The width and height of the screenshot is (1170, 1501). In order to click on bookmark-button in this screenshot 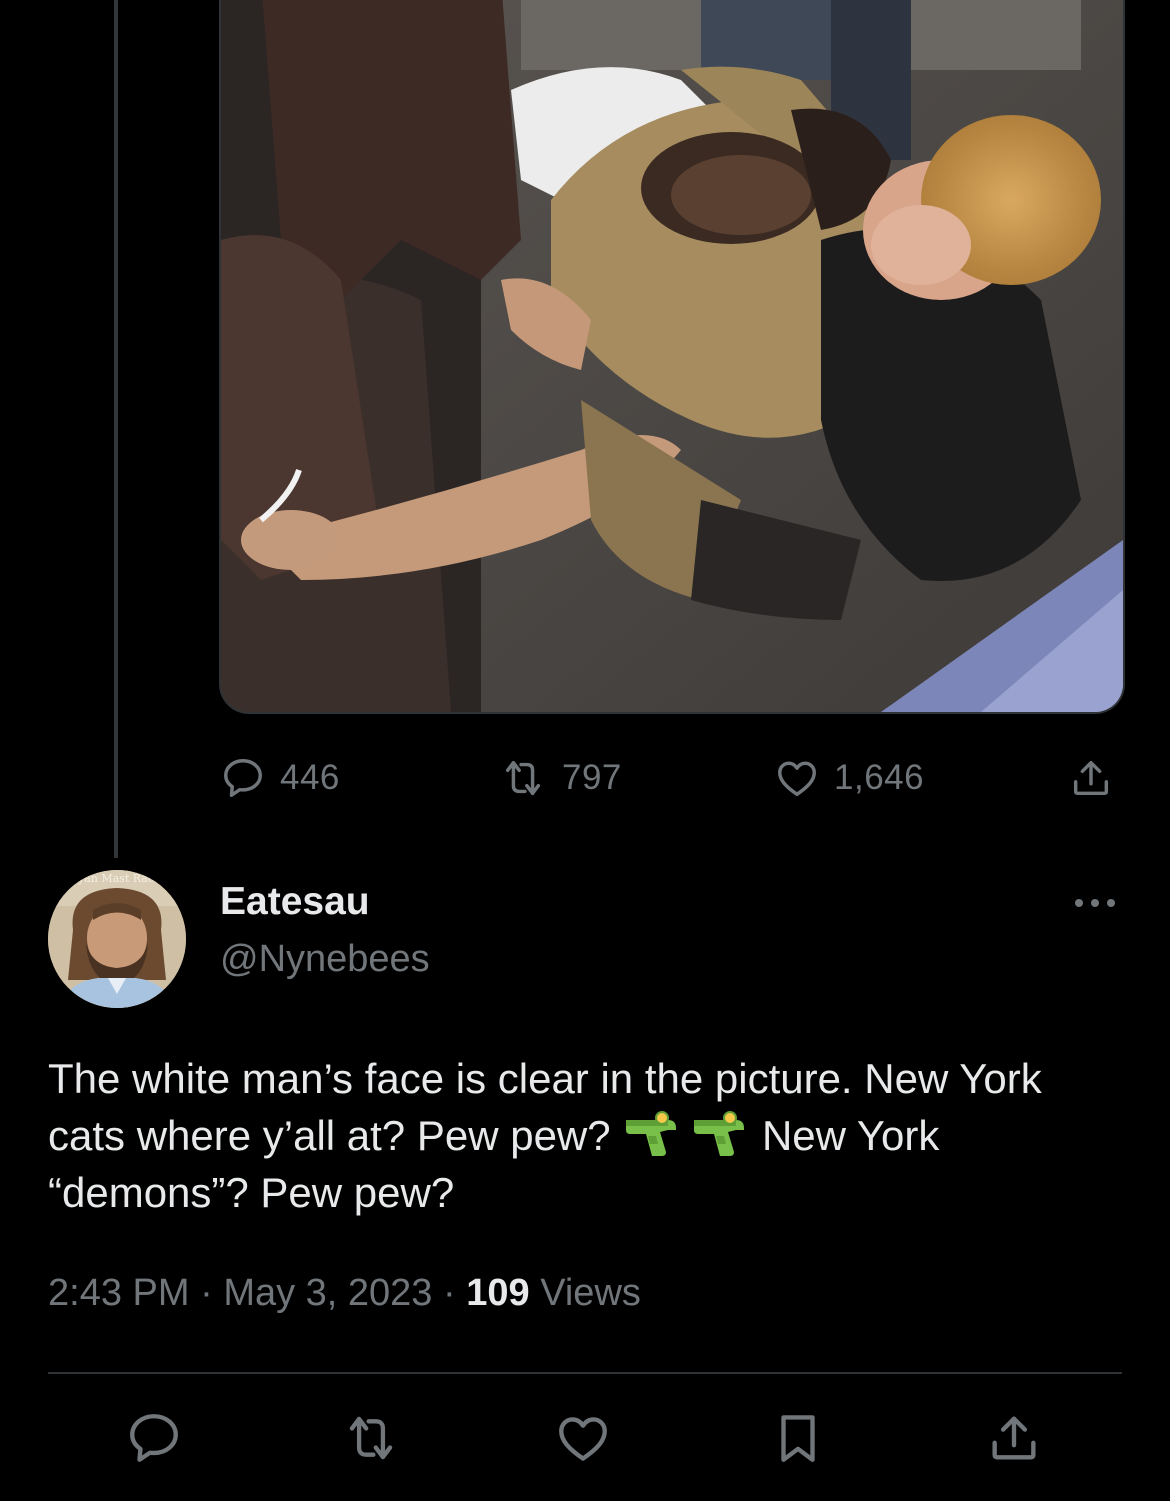, I will do `click(798, 1438)`.